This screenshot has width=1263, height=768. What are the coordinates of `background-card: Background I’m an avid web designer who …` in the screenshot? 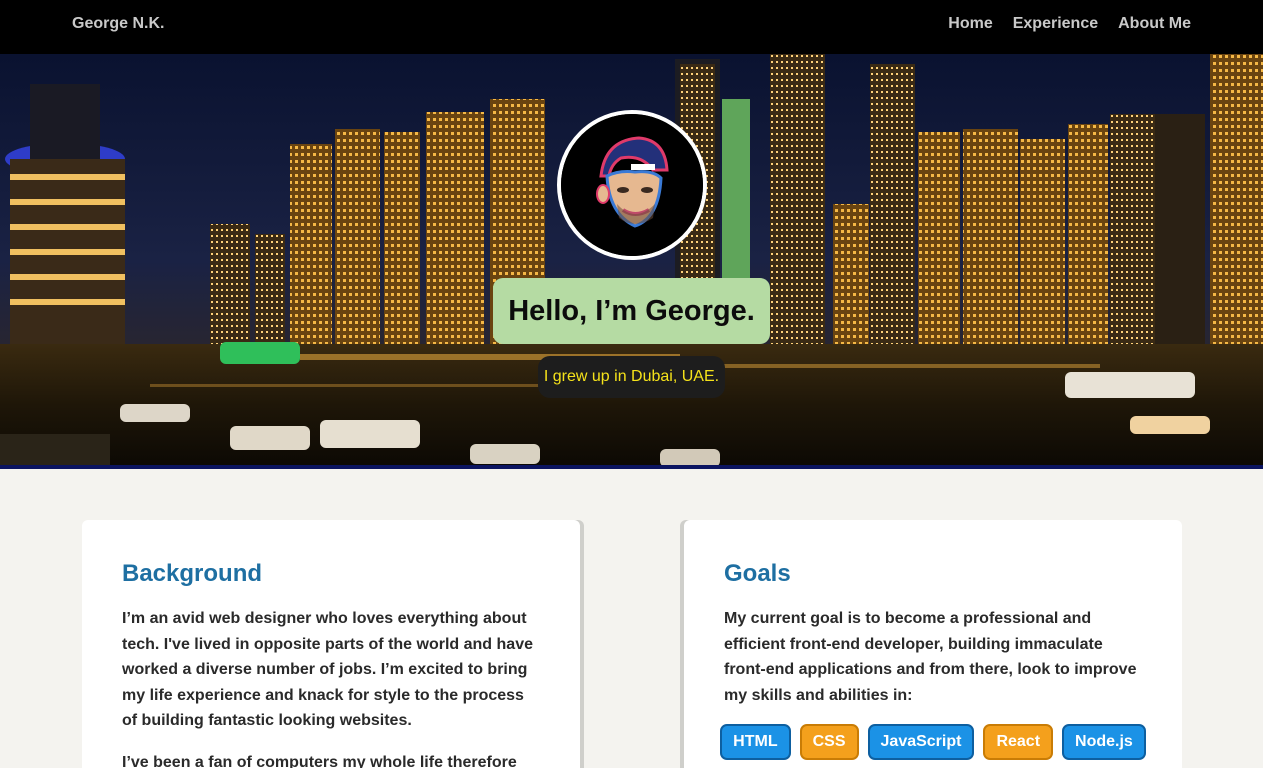 It's located at (331, 644).